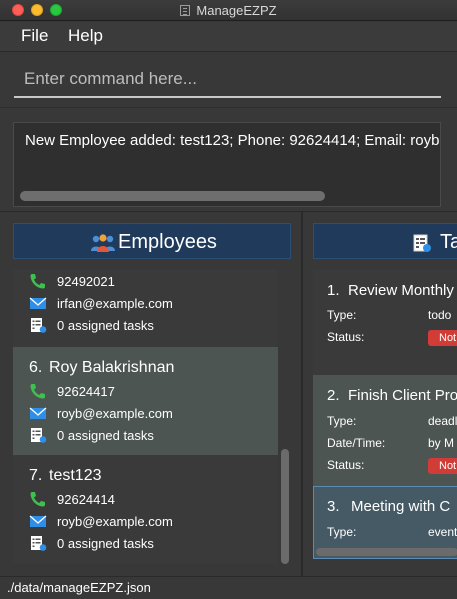 The image size is (457, 599). I want to click on task-index: 3., so click(333, 506).